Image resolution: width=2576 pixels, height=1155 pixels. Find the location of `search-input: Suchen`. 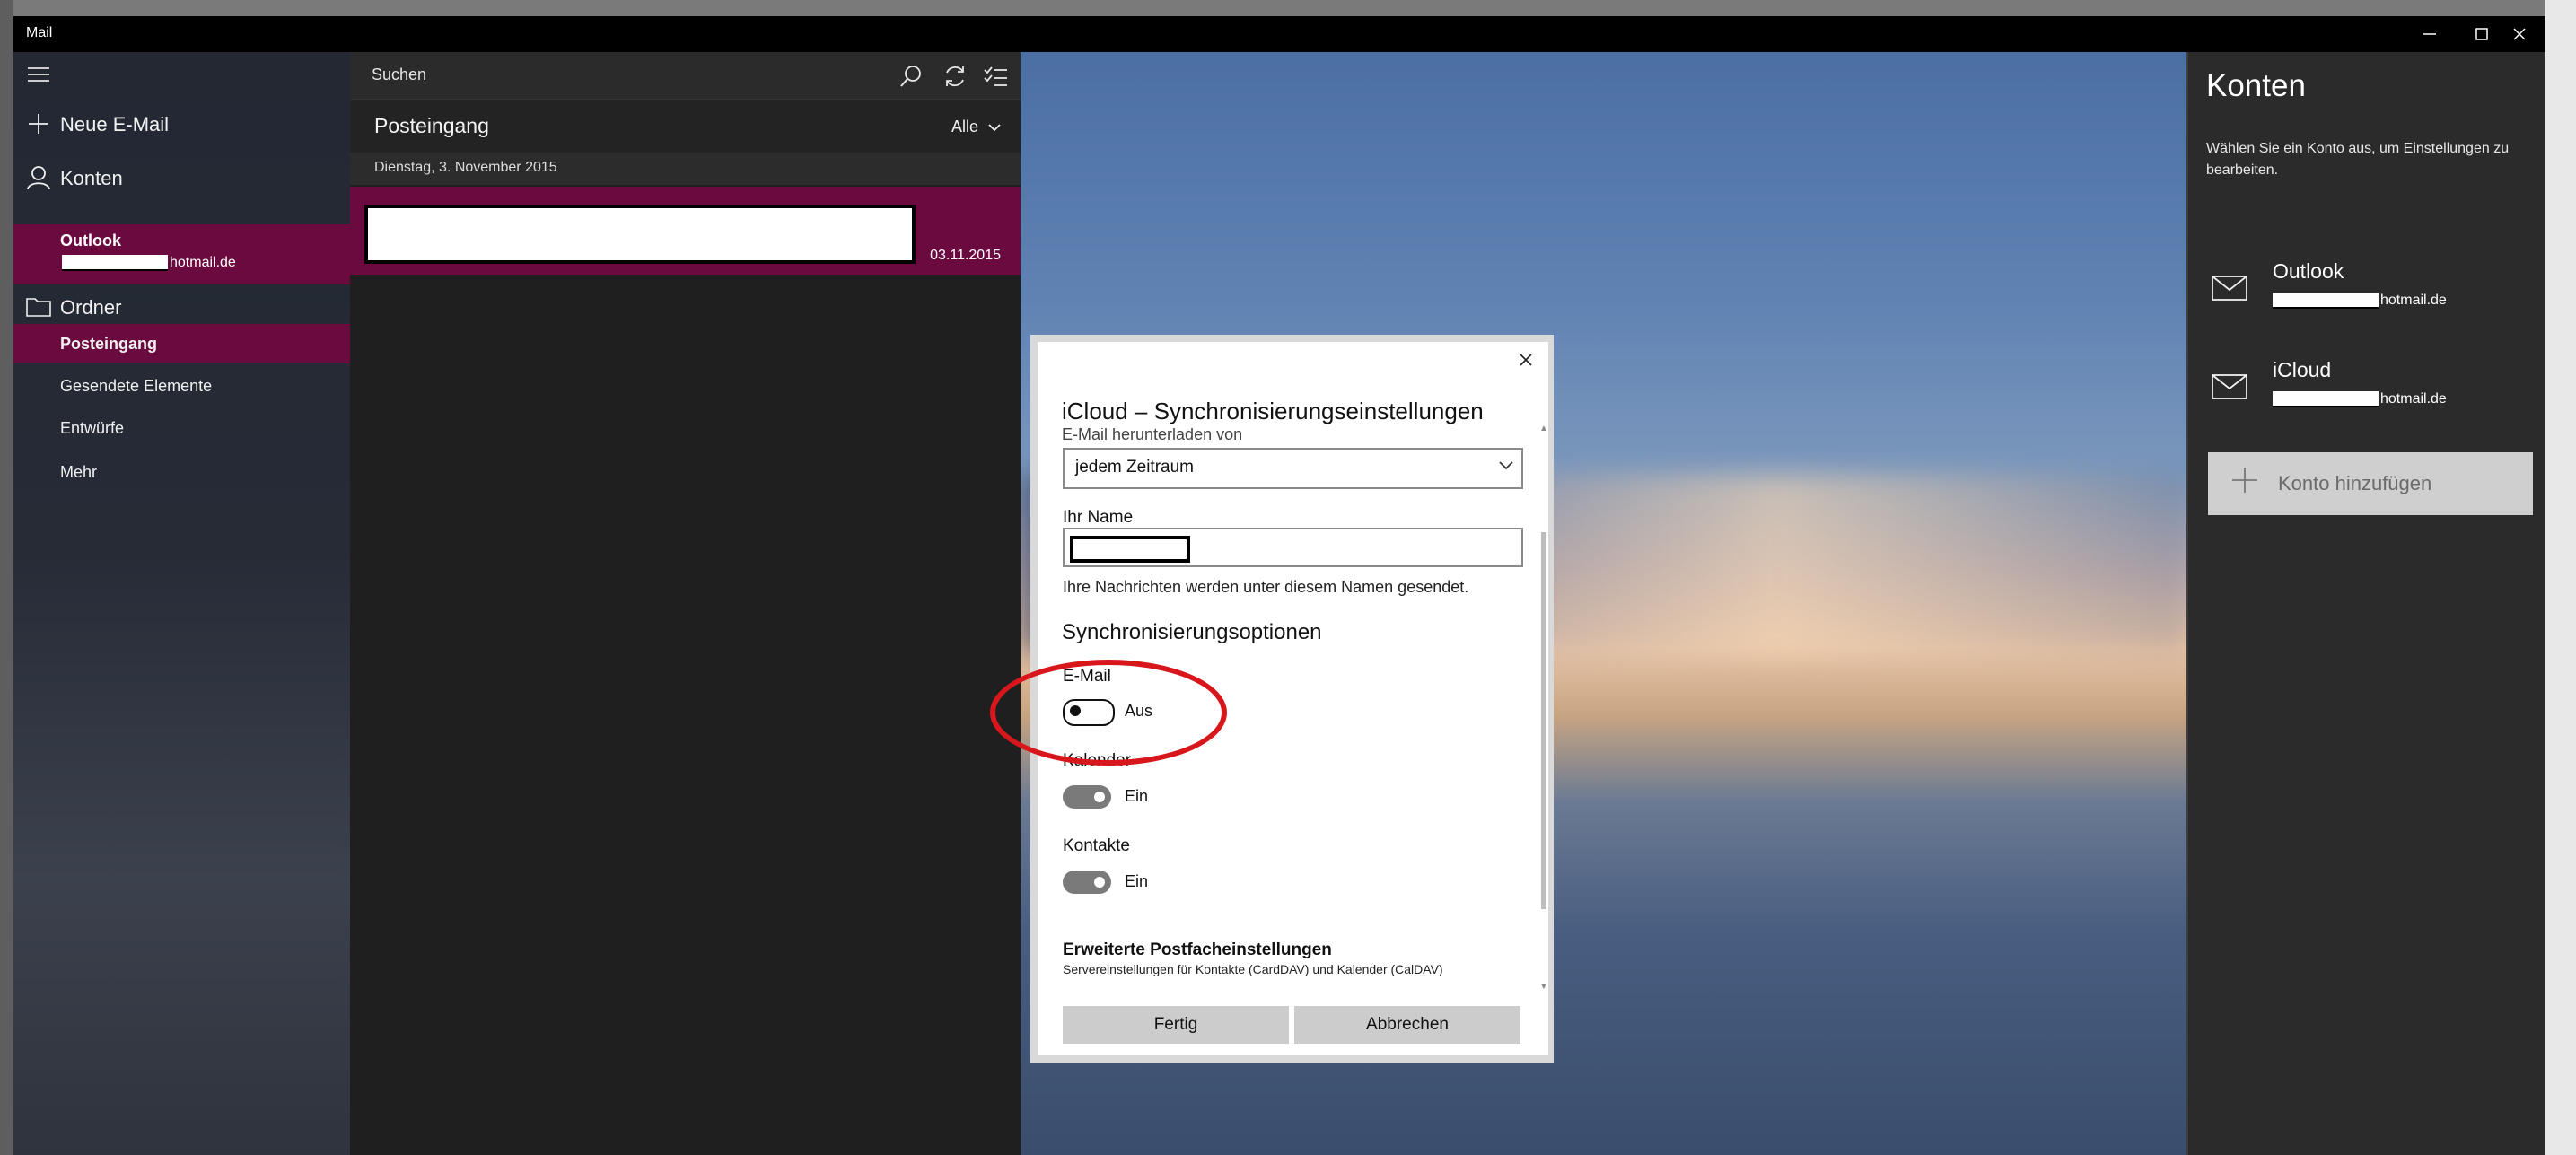

search-input: Suchen is located at coordinates (399, 75).